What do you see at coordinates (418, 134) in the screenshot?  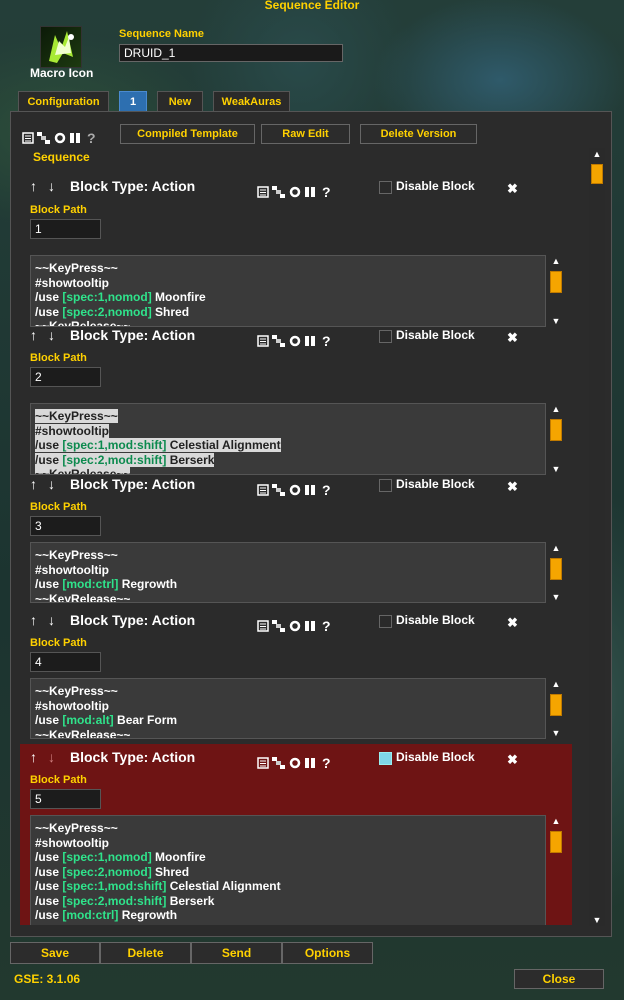 I see `delete-version-button: Delete Version` at bounding box center [418, 134].